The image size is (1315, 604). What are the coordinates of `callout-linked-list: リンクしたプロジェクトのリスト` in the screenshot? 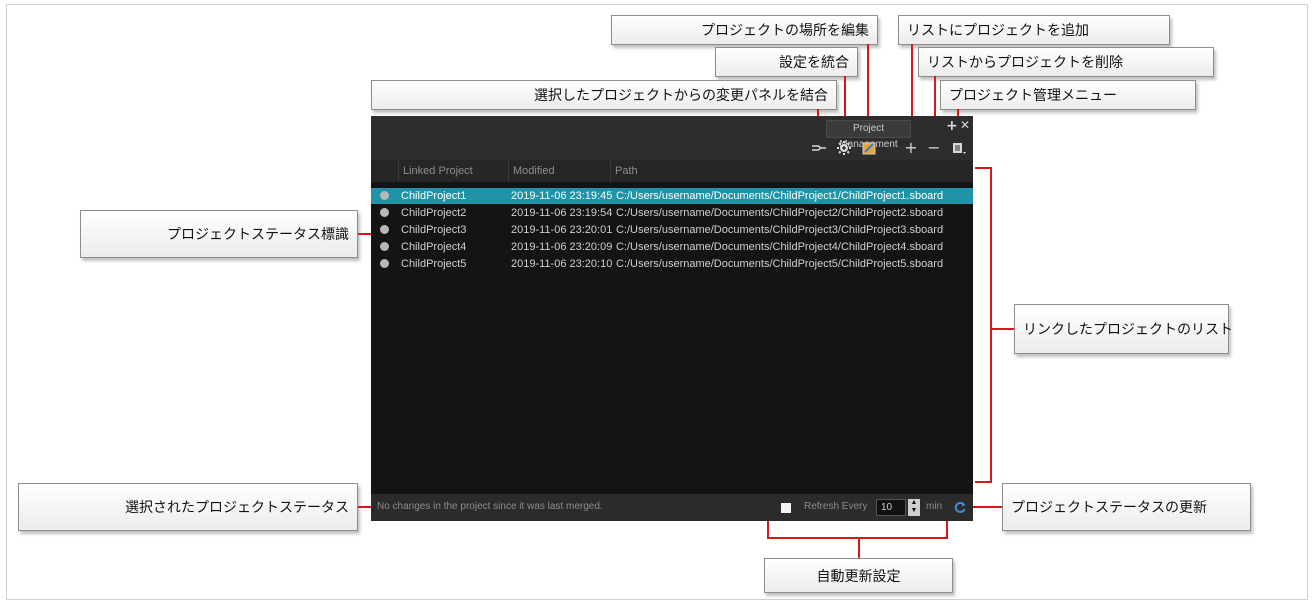 It's located at (1123, 329).